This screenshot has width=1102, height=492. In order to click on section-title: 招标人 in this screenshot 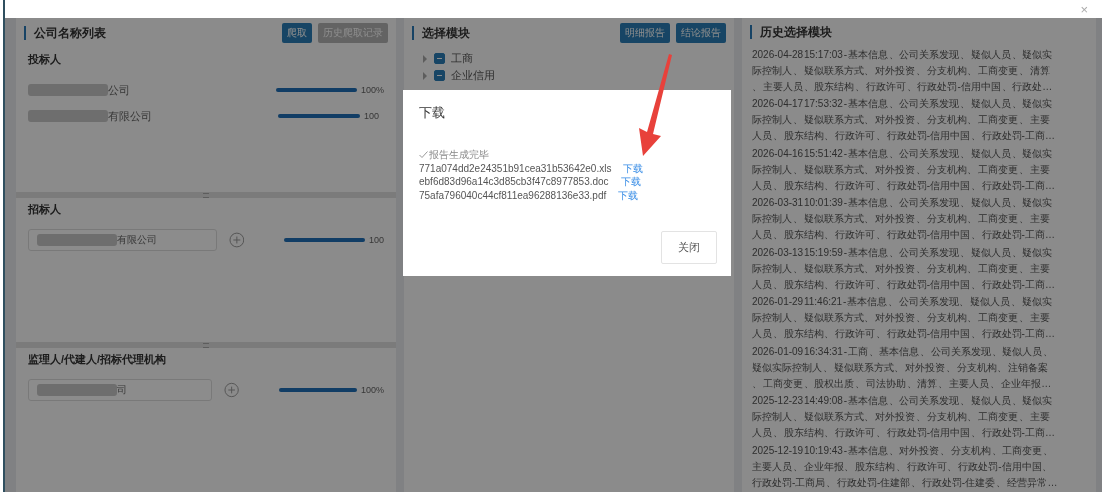, I will do `click(45, 209)`.